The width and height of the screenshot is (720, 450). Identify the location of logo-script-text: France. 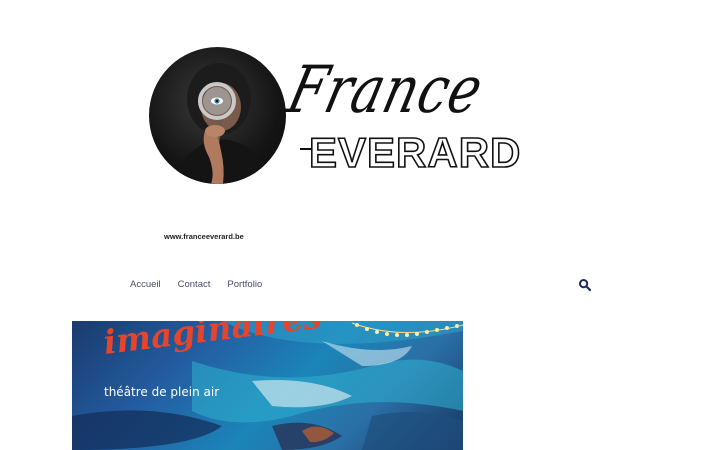
(385, 90).